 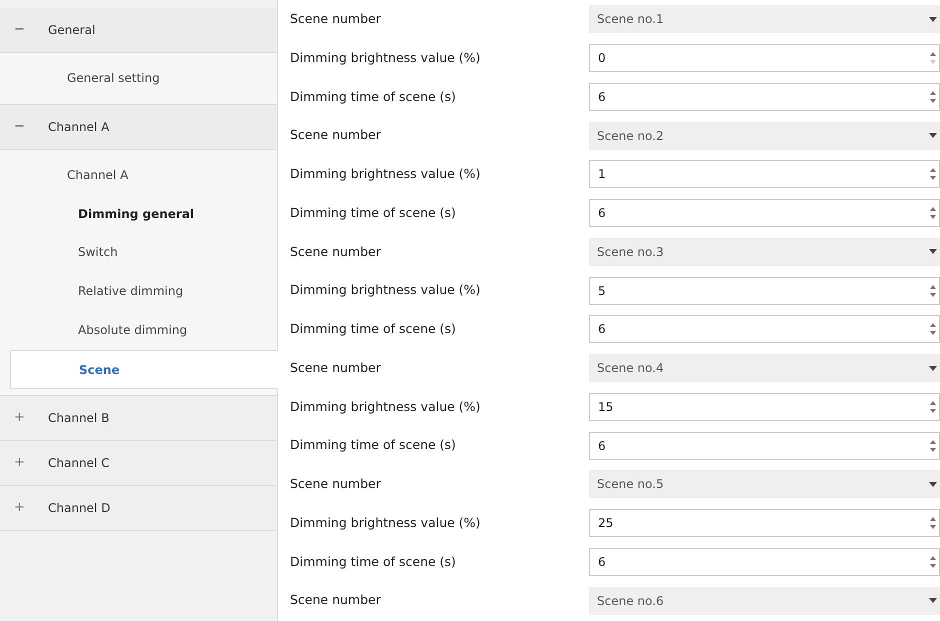 What do you see at coordinates (138, 30) in the screenshot?
I see `group-header: − General` at bounding box center [138, 30].